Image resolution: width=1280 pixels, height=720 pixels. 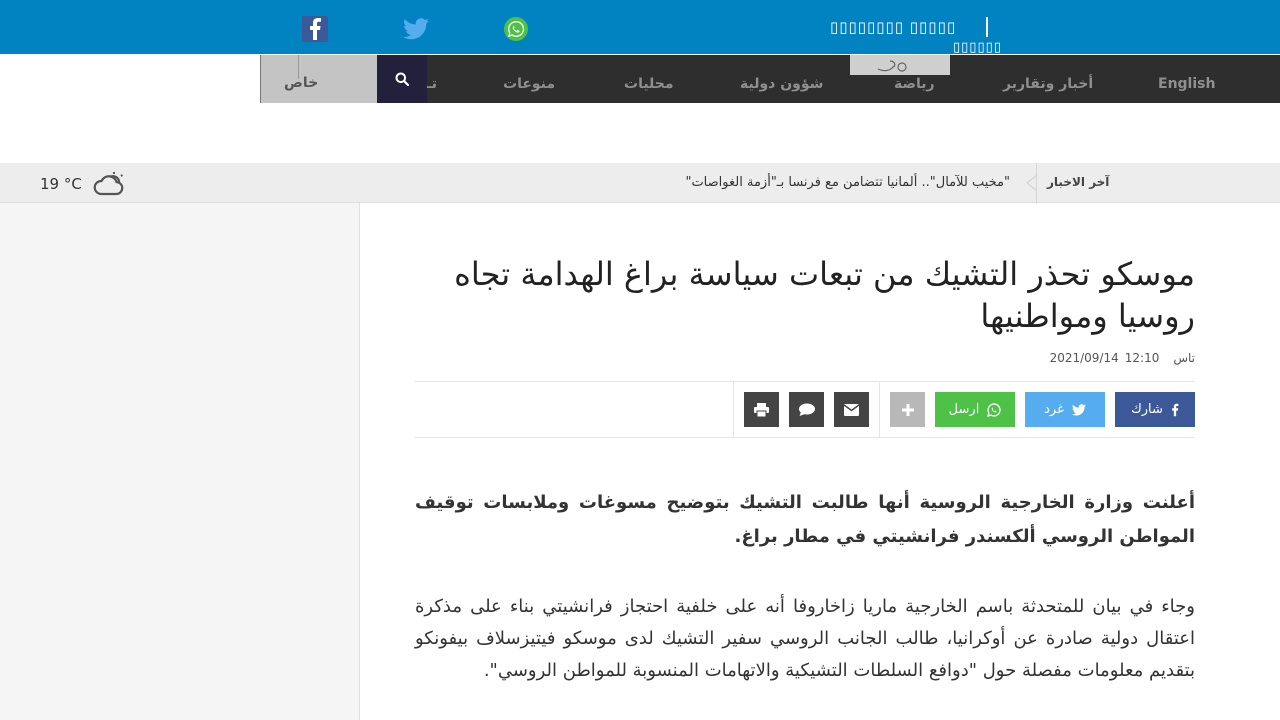 I want to click on share-divider-end, so click(x=733, y=409).